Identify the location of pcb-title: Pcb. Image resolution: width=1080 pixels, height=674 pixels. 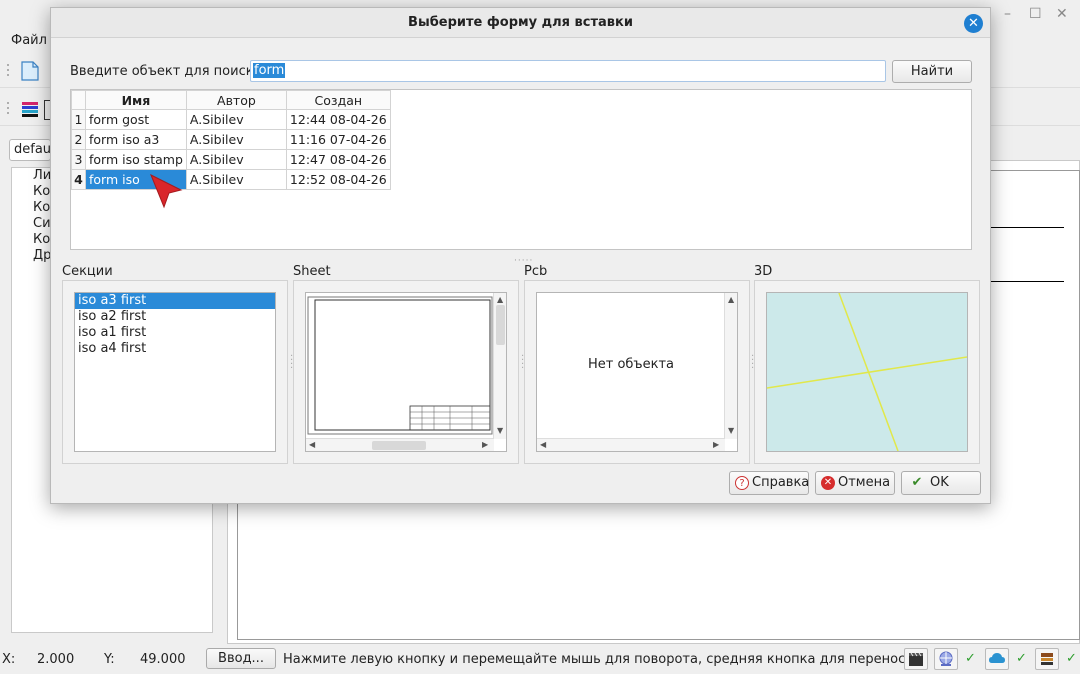
(536, 271).